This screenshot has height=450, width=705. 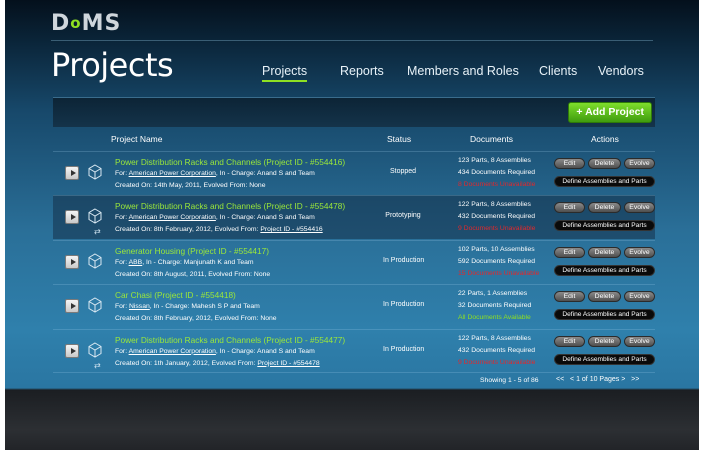 I want to click on toolbar: + Add Project, so click(x=354, y=112).